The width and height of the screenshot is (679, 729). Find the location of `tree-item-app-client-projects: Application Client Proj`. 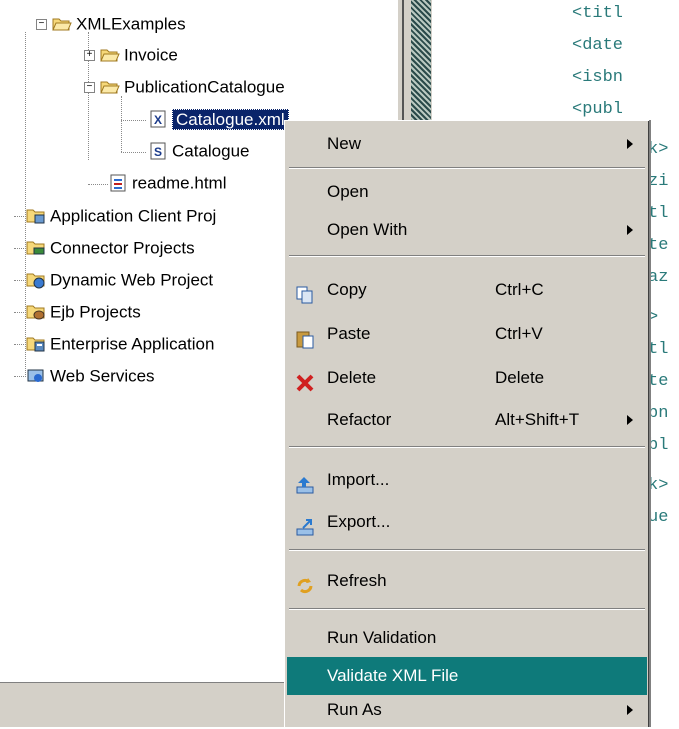

tree-item-app-client-projects: Application Client Proj is located at coordinates (121, 216).